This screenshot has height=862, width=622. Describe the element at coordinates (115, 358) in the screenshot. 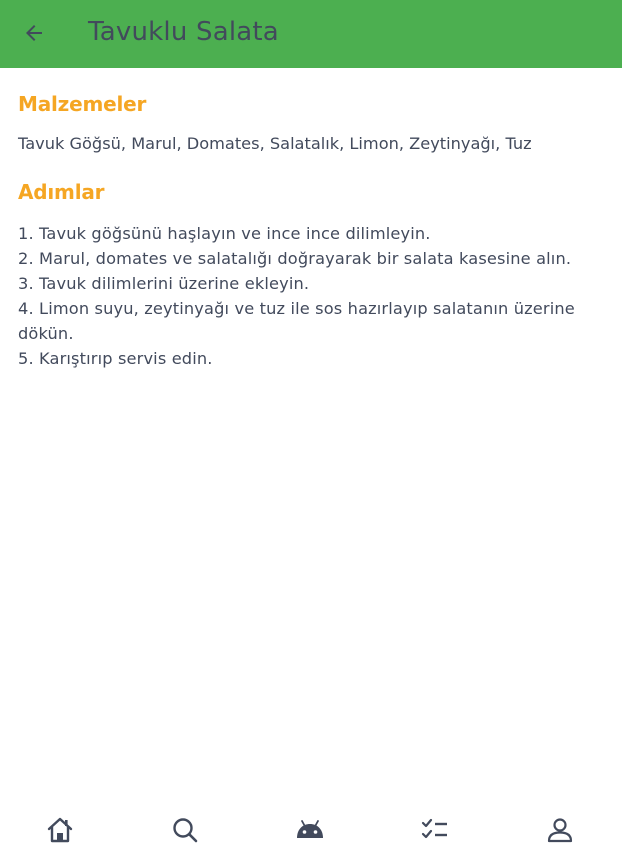

I see `step-item: 5. Karıştırıp servis edin.` at that location.